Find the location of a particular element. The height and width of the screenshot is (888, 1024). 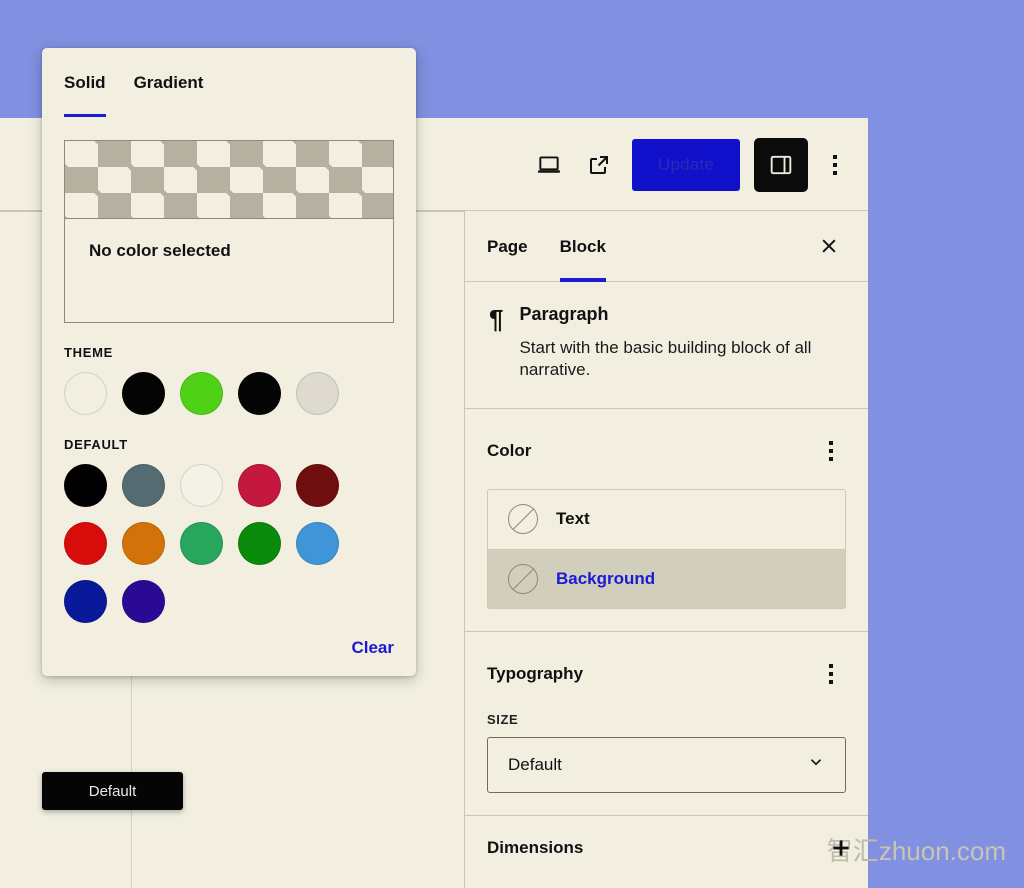

size-field-label: SIZE is located at coordinates (503, 719).